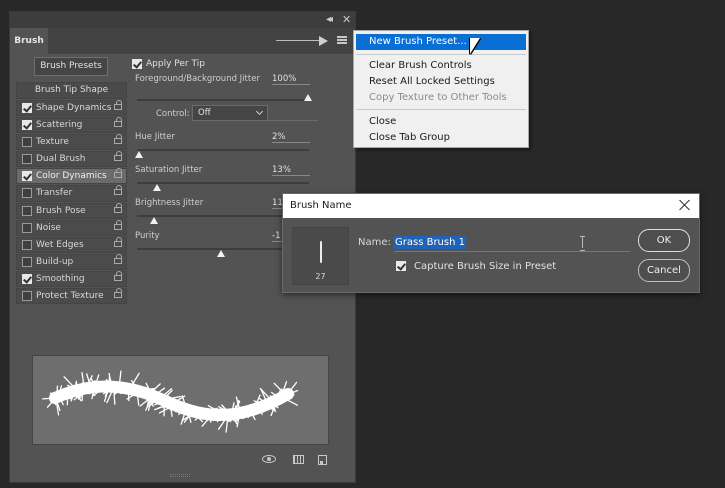 The image size is (725, 488). Describe the element at coordinates (441, 82) in the screenshot. I see `menu-item-reset-locked-settings: Reset All Locked Settings` at that location.